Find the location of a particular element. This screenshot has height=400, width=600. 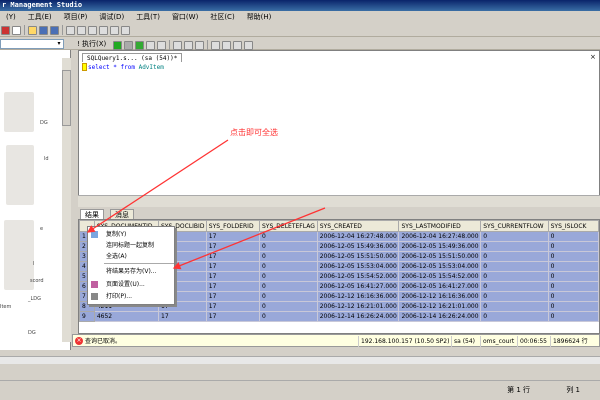

menu-item-edit: 工具(E) is located at coordinates (40, 17).